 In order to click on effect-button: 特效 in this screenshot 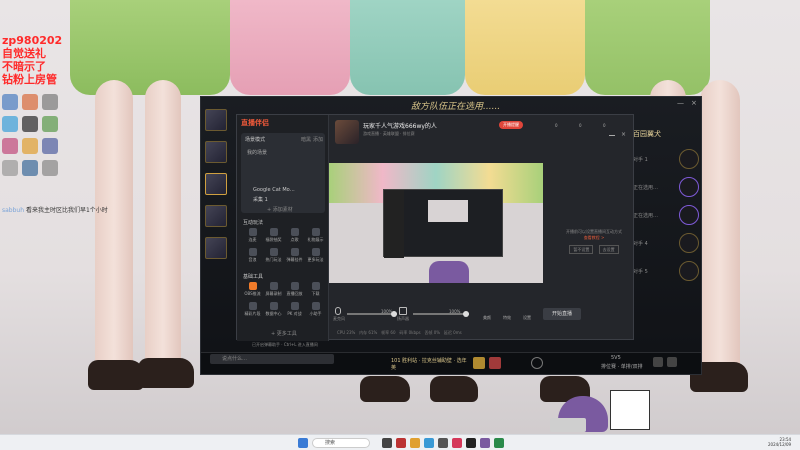, I will do `click(507, 318)`.